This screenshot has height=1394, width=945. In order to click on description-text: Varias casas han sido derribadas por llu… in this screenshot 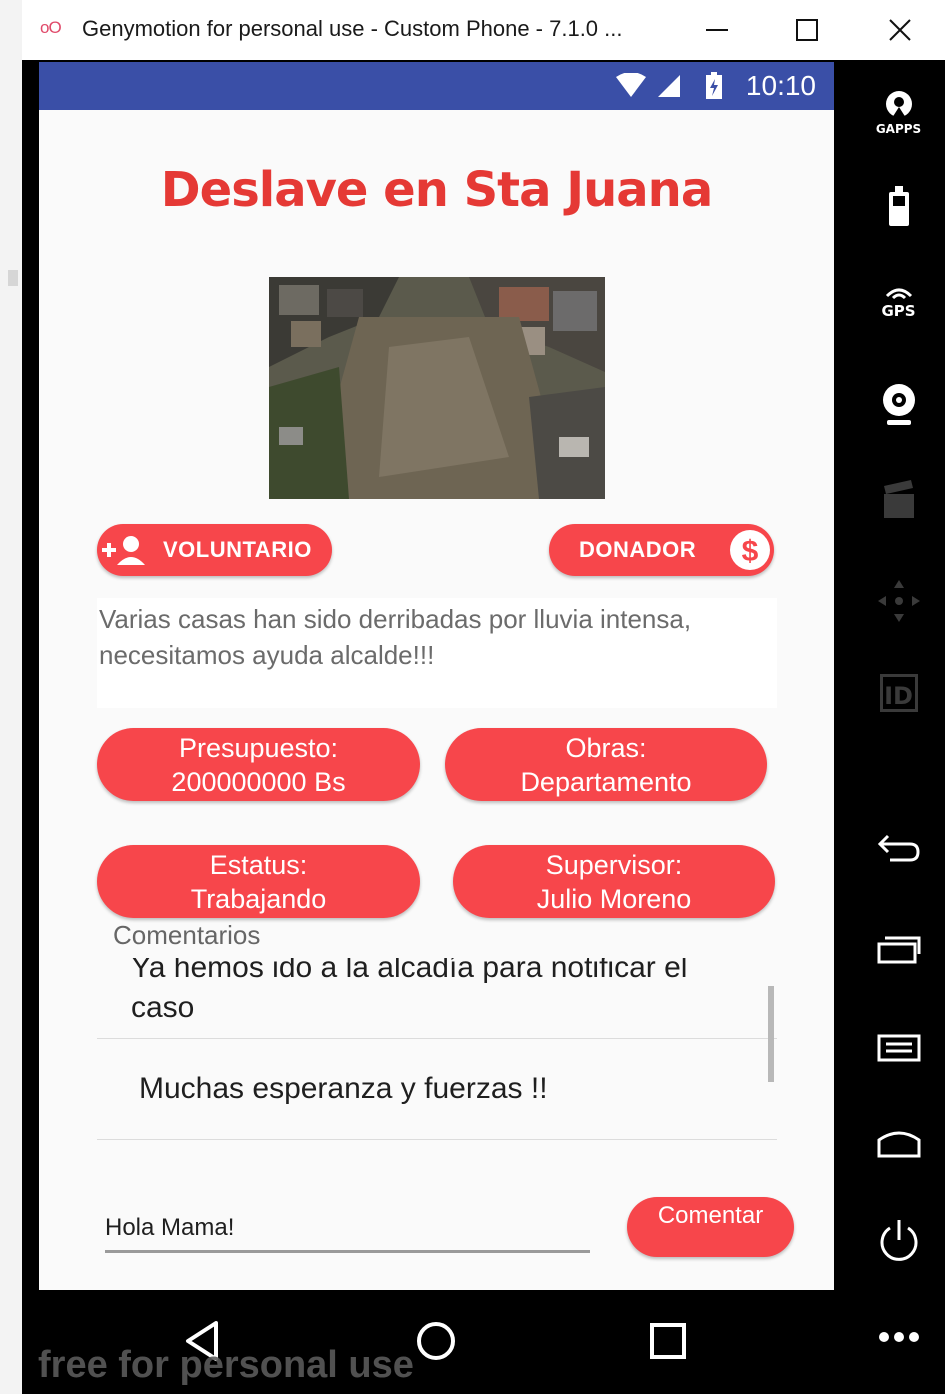, I will do `click(437, 653)`.